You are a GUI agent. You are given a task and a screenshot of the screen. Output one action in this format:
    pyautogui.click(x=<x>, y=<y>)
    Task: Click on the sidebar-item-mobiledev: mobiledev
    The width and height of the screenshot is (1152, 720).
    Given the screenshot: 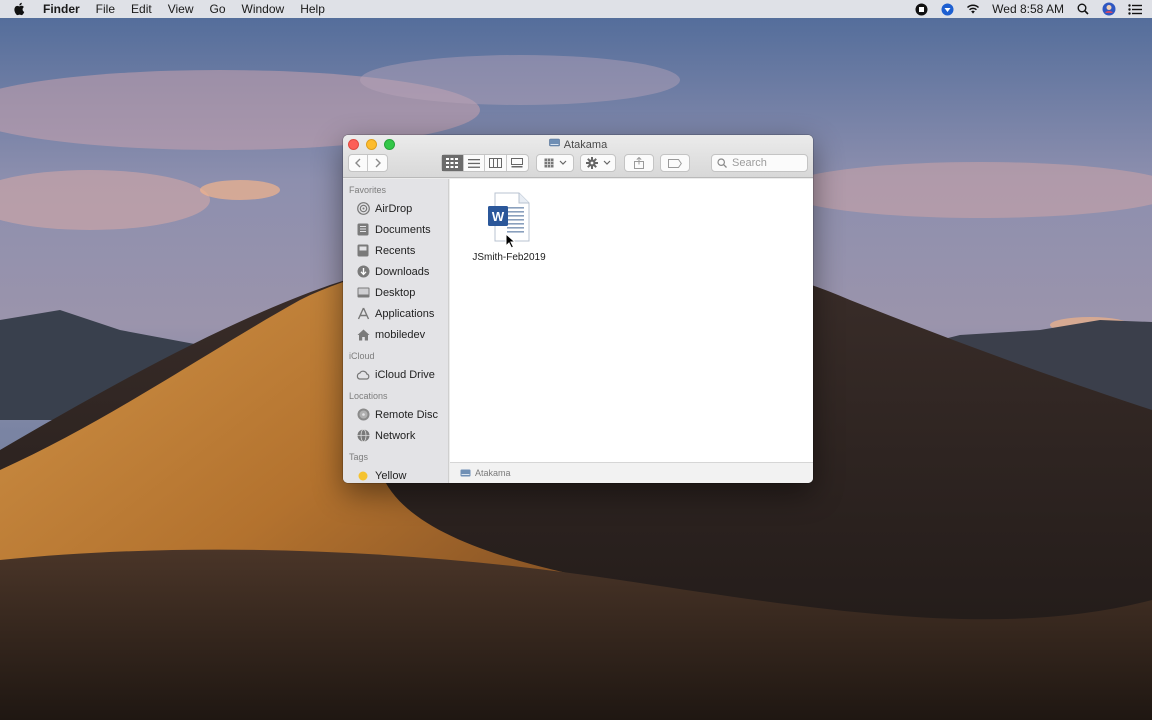 What is the action you would take?
    pyautogui.click(x=395, y=334)
    